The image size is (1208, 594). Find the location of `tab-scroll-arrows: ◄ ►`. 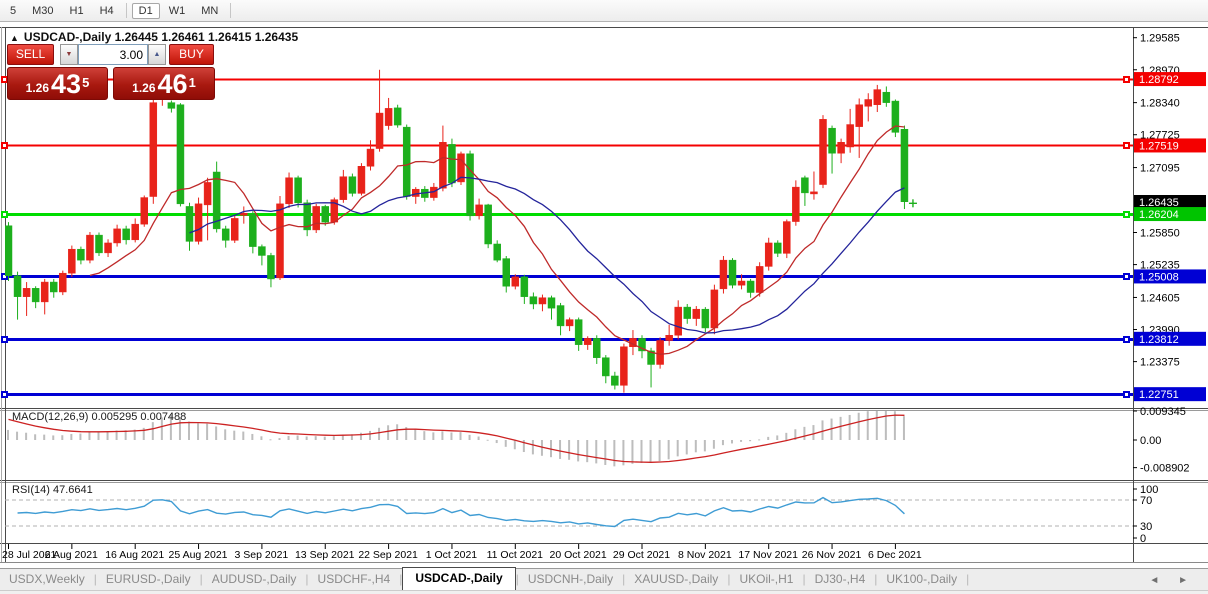

tab-scroll-arrows: ◄ ► is located at coordinates (1178, 582).